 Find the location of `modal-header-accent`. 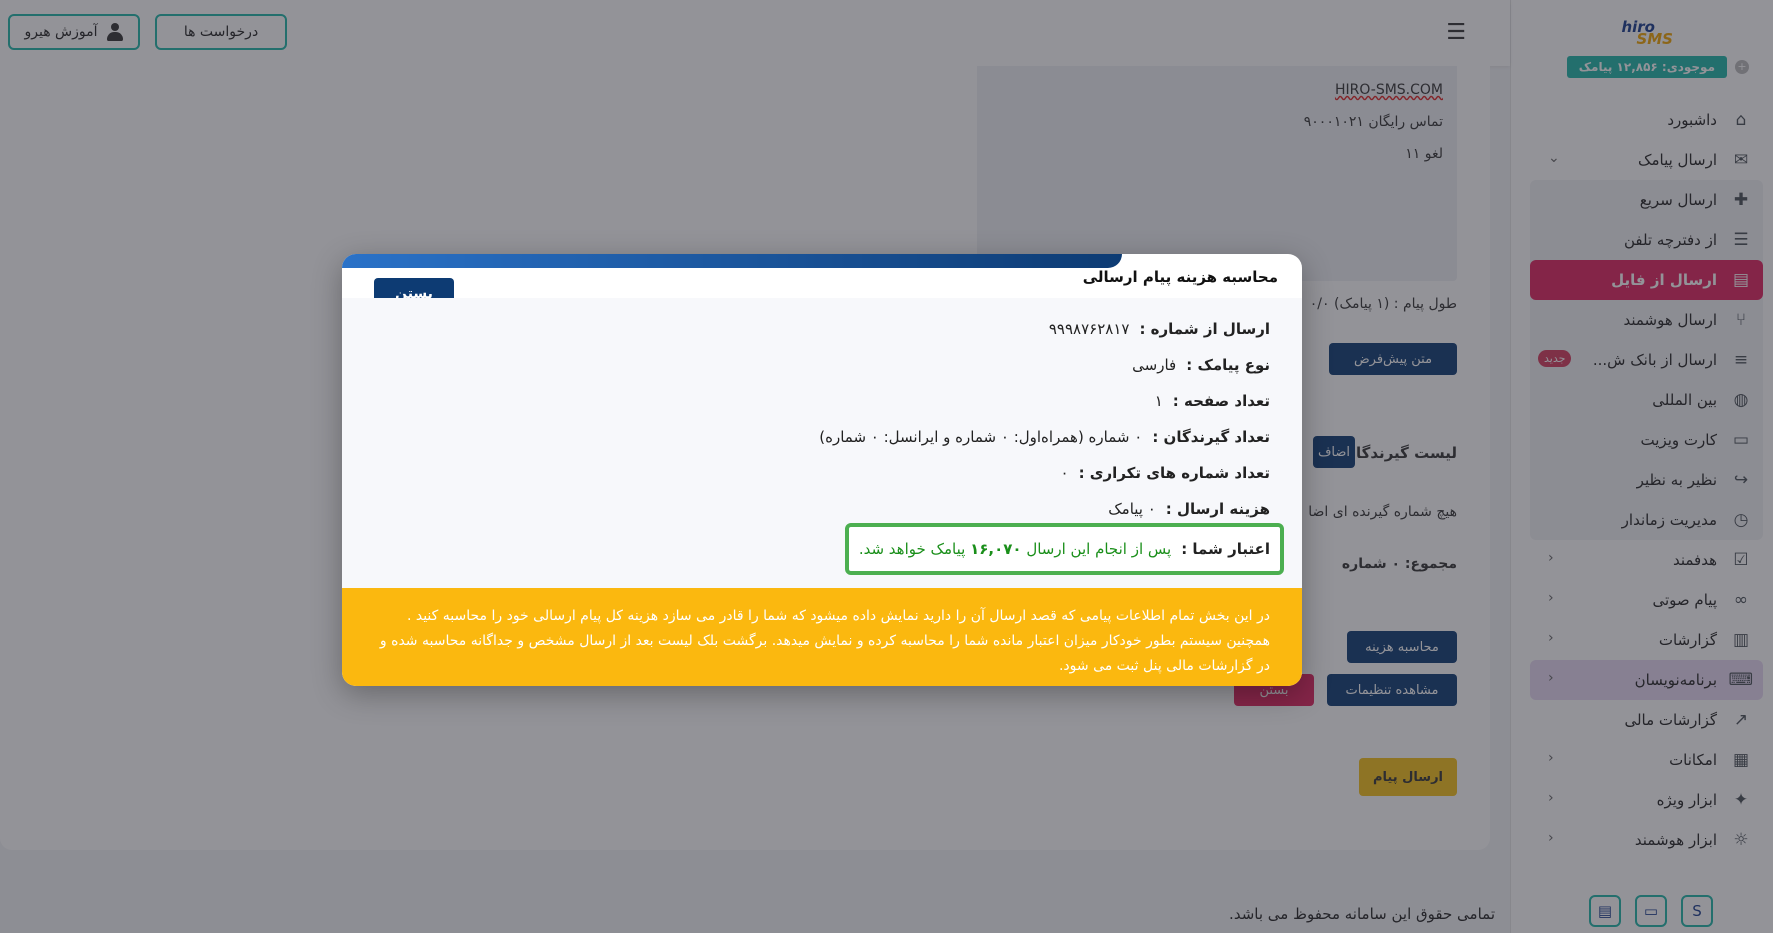

modal-header-accent is located at coordinates (732, 261).